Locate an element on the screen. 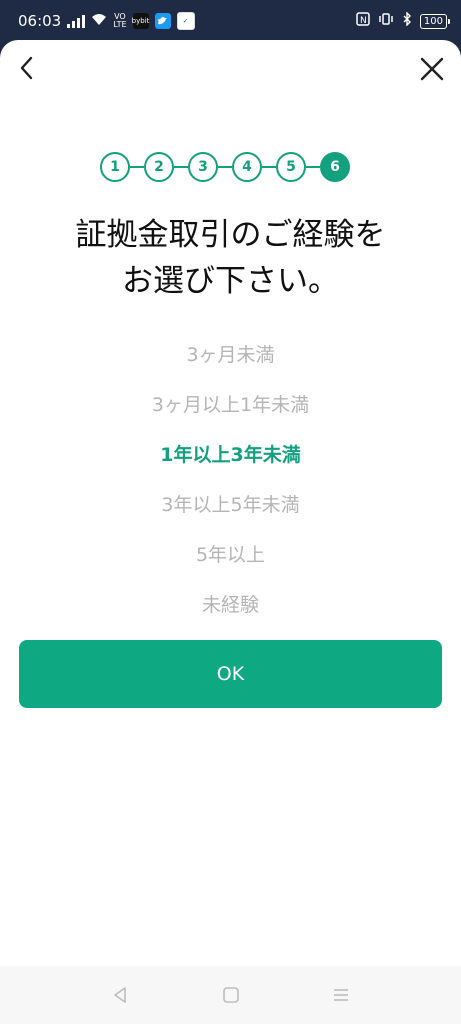  status-right: N 100 is located at coordinates (403, 20).